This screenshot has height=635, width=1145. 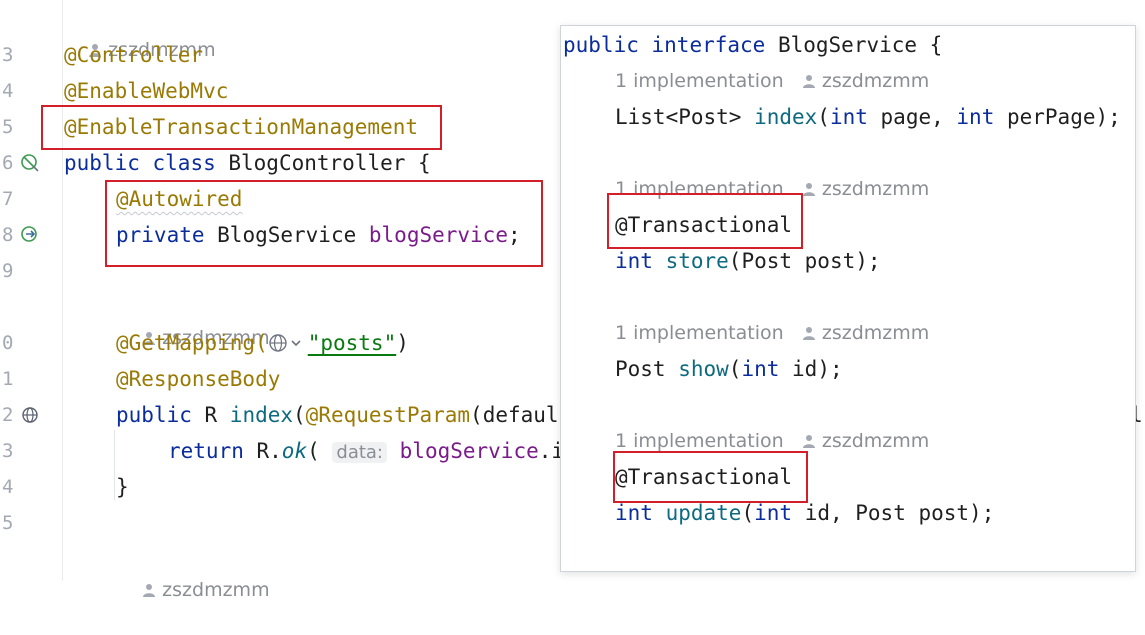 What do you see at coordinates (8, 163) in the screenshot?
I see `line-number: 6` at bounding box center [8, 163].